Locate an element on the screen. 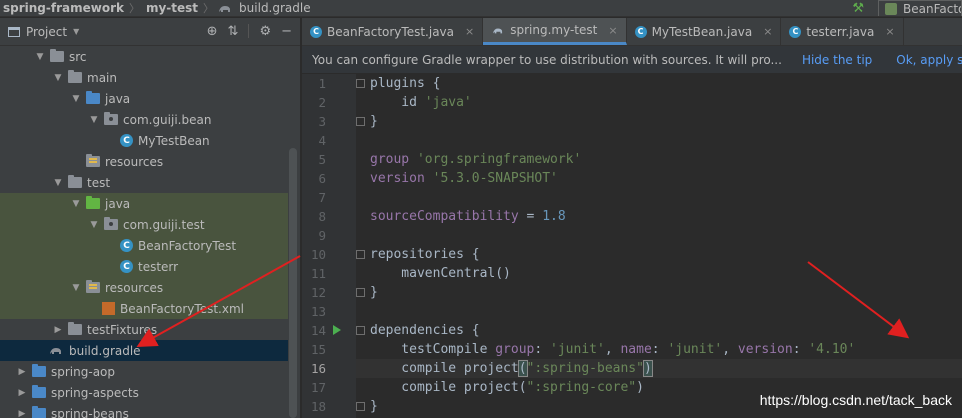 The width and height of the screenshot is (962, 418). line-number-gutter: 1 2 3 4 5 6 7 8 9 10 11 12 13 14 15 16 17 18 is located at coordinates (345, 246).